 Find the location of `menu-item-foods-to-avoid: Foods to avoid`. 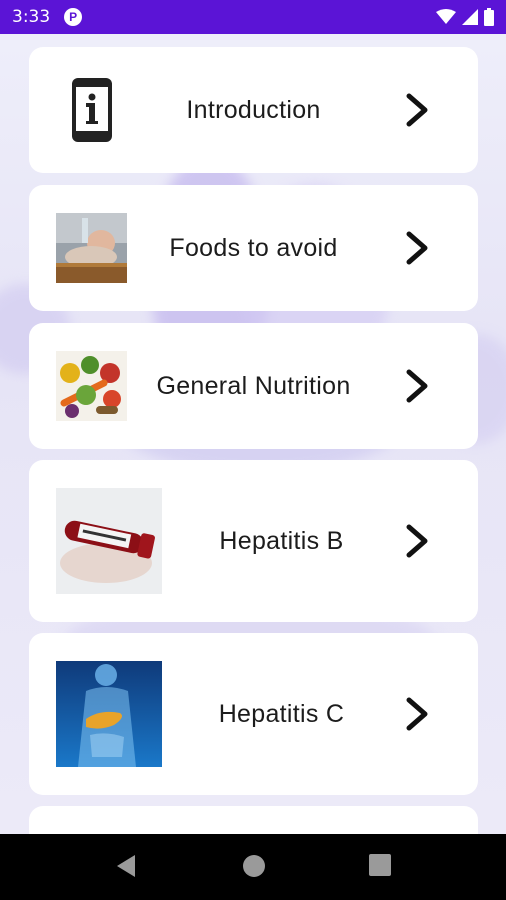

menu-item-foods-to-avoid: Foods to avoid is located at coordinates (253, 248).